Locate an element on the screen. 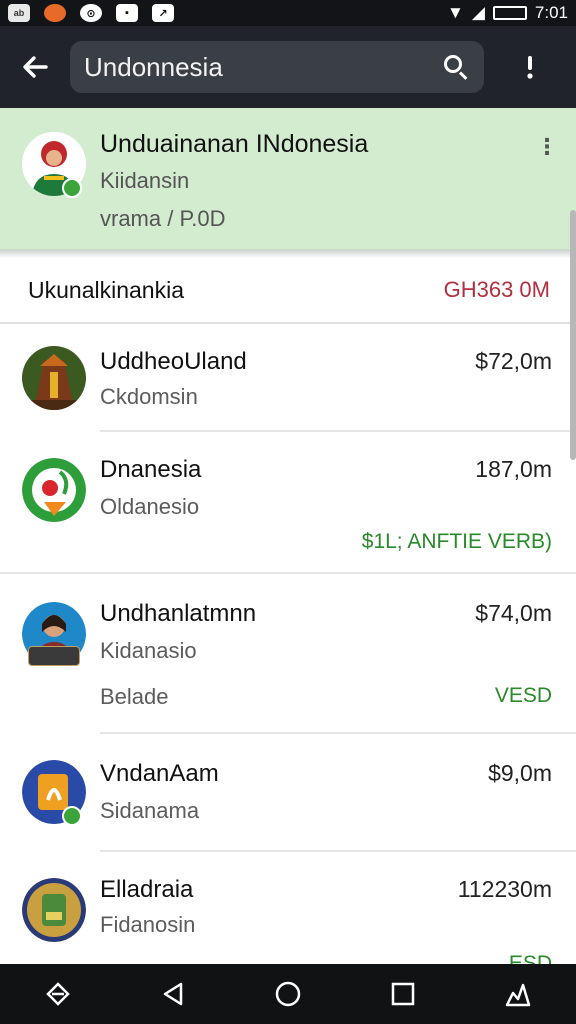 The height and width of the screenshot is (1024, 576). card-menu-icon: ⋮ is located at coordinates (547, 147).